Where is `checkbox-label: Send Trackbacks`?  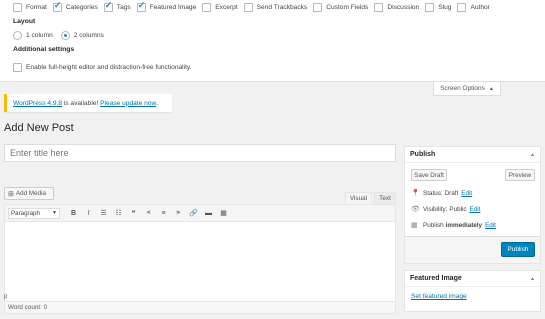 checkbox-label: Send Trackbacks is located at coordinates (282, 7).